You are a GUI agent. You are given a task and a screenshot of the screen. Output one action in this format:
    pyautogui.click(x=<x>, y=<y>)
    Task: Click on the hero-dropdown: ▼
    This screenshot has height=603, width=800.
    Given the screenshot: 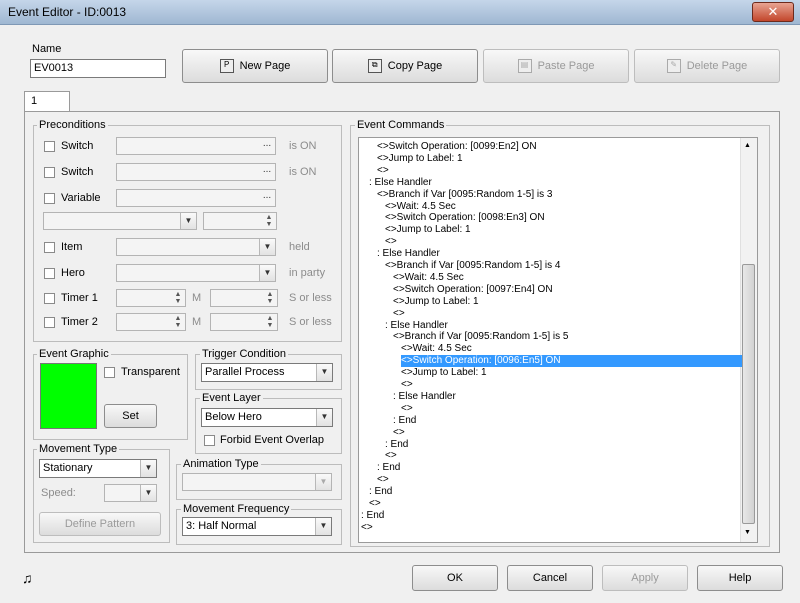 What is the action you would take?
    pyautogui.click(x=196, y=273)
    